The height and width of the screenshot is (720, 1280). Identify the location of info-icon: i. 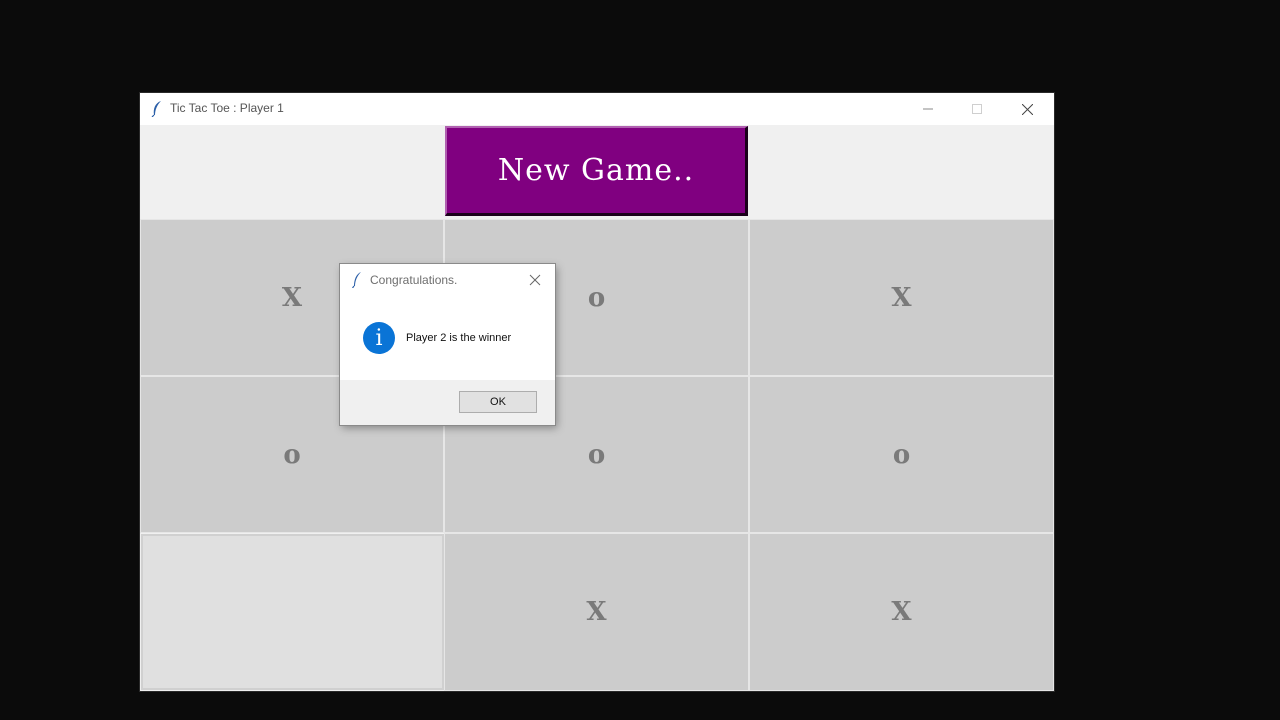
(379, 338).